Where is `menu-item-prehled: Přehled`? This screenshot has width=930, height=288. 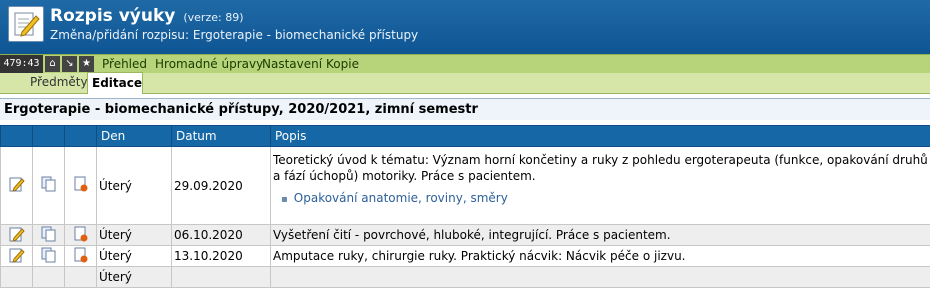
menu-item-prehled: Přehled is located at coordinates (124, 64).